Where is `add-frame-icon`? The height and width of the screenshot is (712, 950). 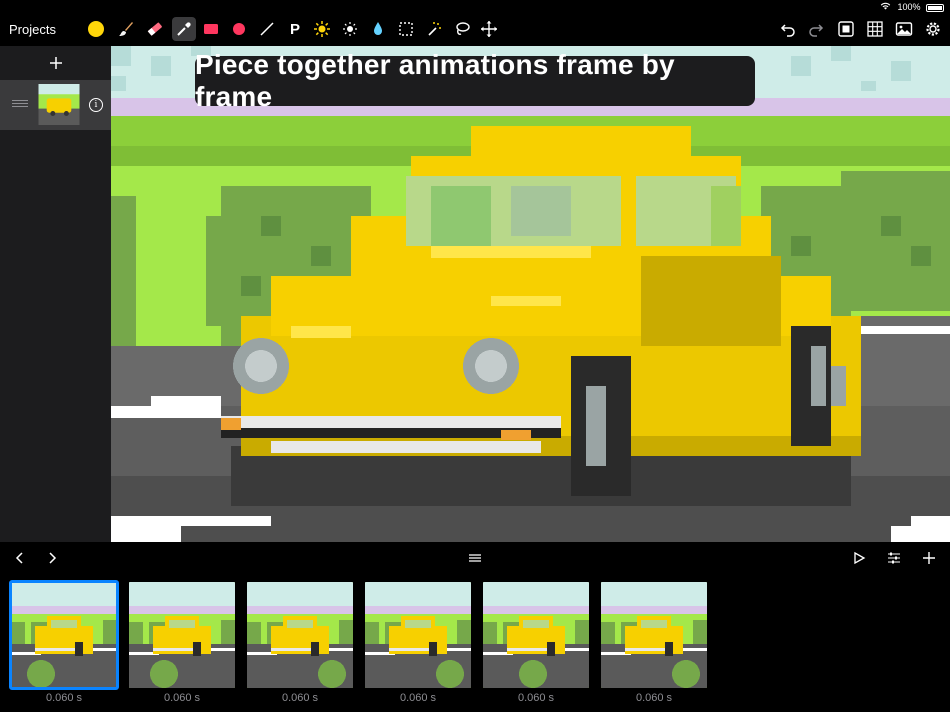 add-frame-icon is located at coordinates (929, 558).